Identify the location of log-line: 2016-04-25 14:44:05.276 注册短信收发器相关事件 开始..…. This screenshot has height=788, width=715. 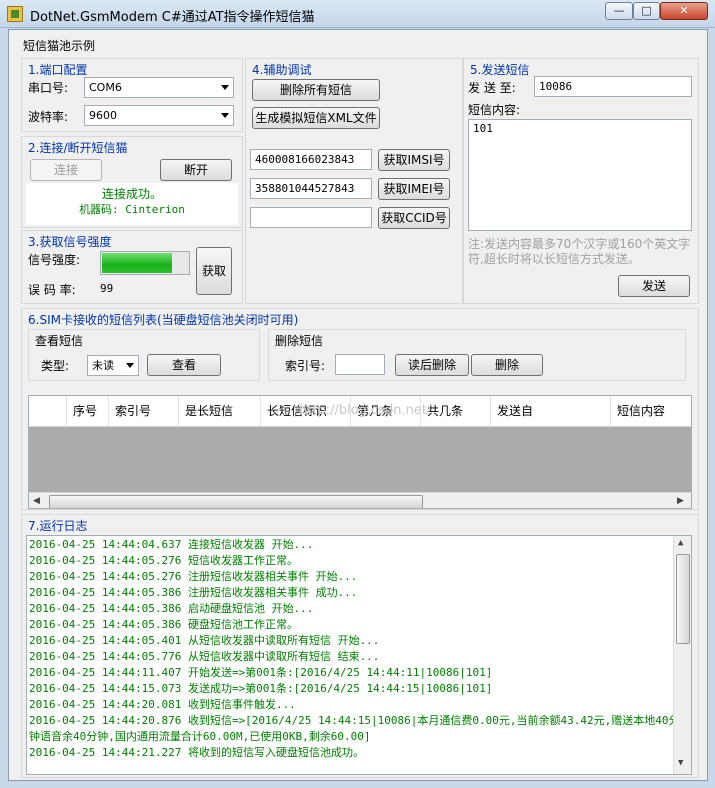
(193, 576).